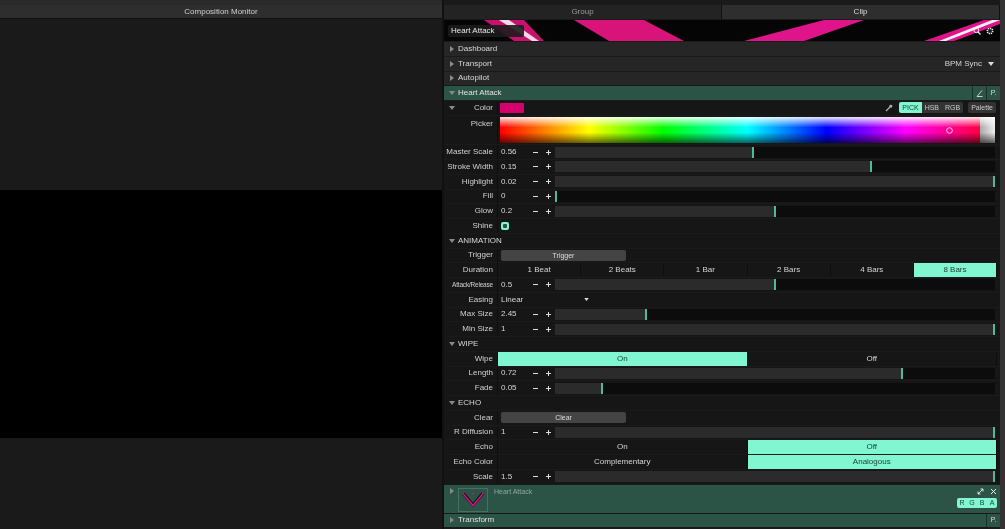 The image size is (1005, 529). I want to click on section-header: Autopilot, so click(722, 78).